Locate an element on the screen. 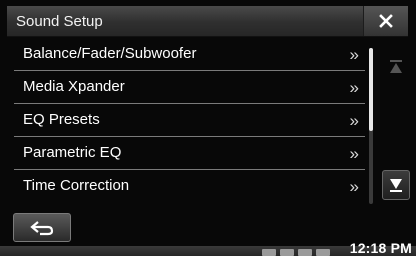 Image resolution: width=416 pixels, height=256 pixels. battery-icon is located at coordinates (305, 252).